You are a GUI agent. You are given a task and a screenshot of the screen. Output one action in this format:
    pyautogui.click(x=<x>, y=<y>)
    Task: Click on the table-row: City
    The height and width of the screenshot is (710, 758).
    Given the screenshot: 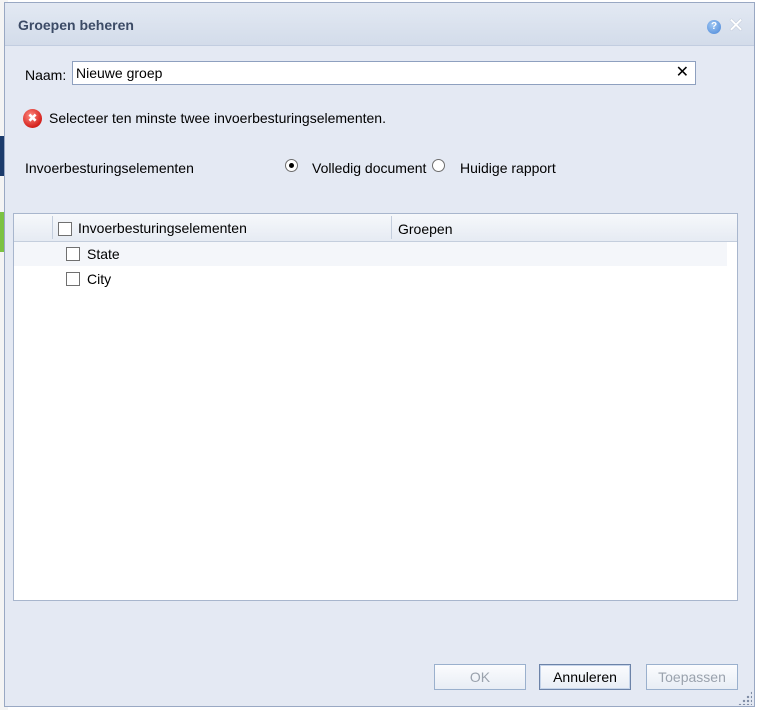 What is the action you would take?
    pyautogui.click(x=370, y=279)
    